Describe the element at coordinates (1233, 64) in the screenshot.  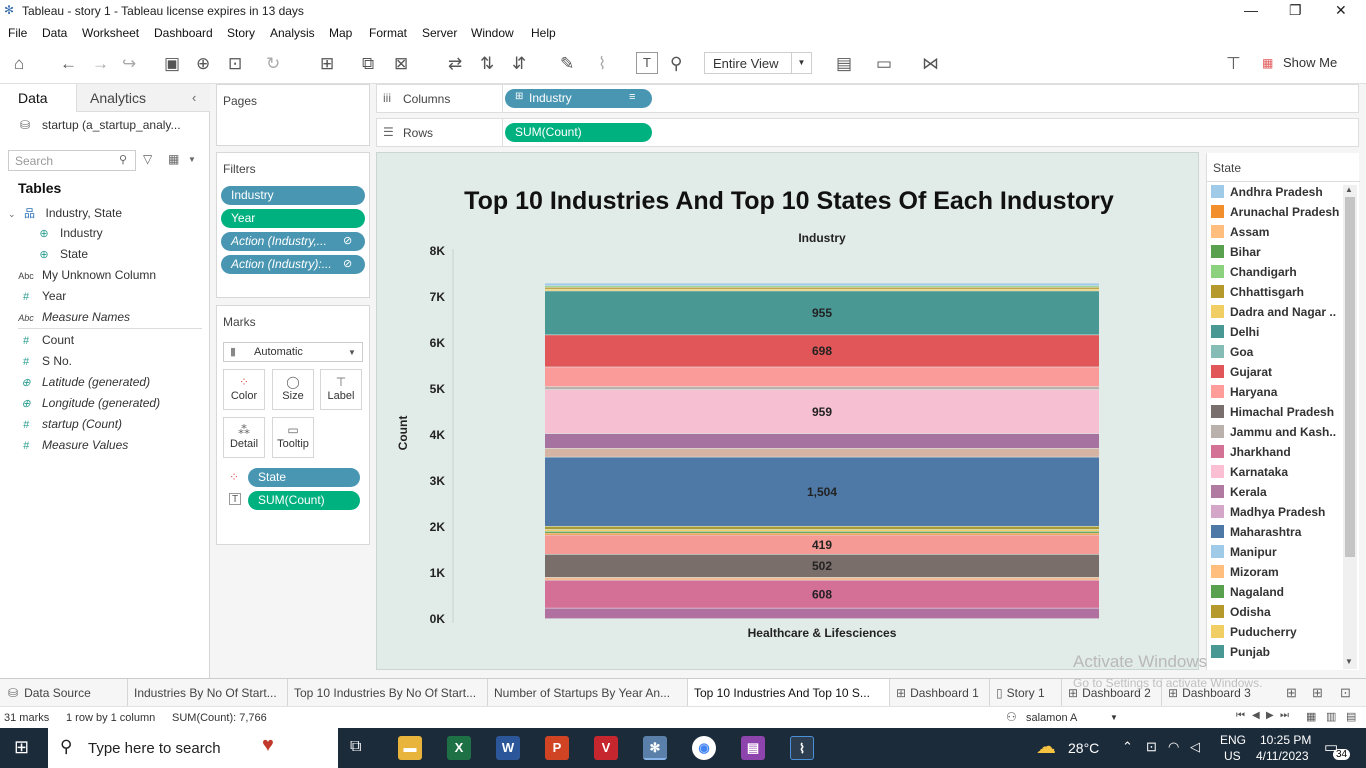
I see `format-painter-icon: ⊤` at that location.